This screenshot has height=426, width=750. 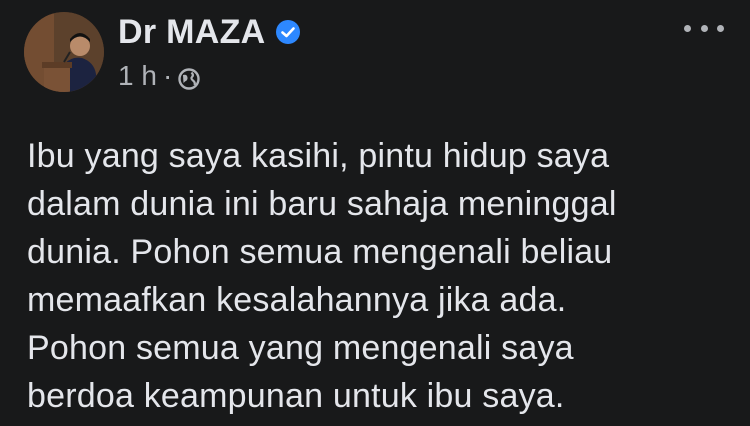 I want to click on verified-badge-icon, so click(x=288, y=32).